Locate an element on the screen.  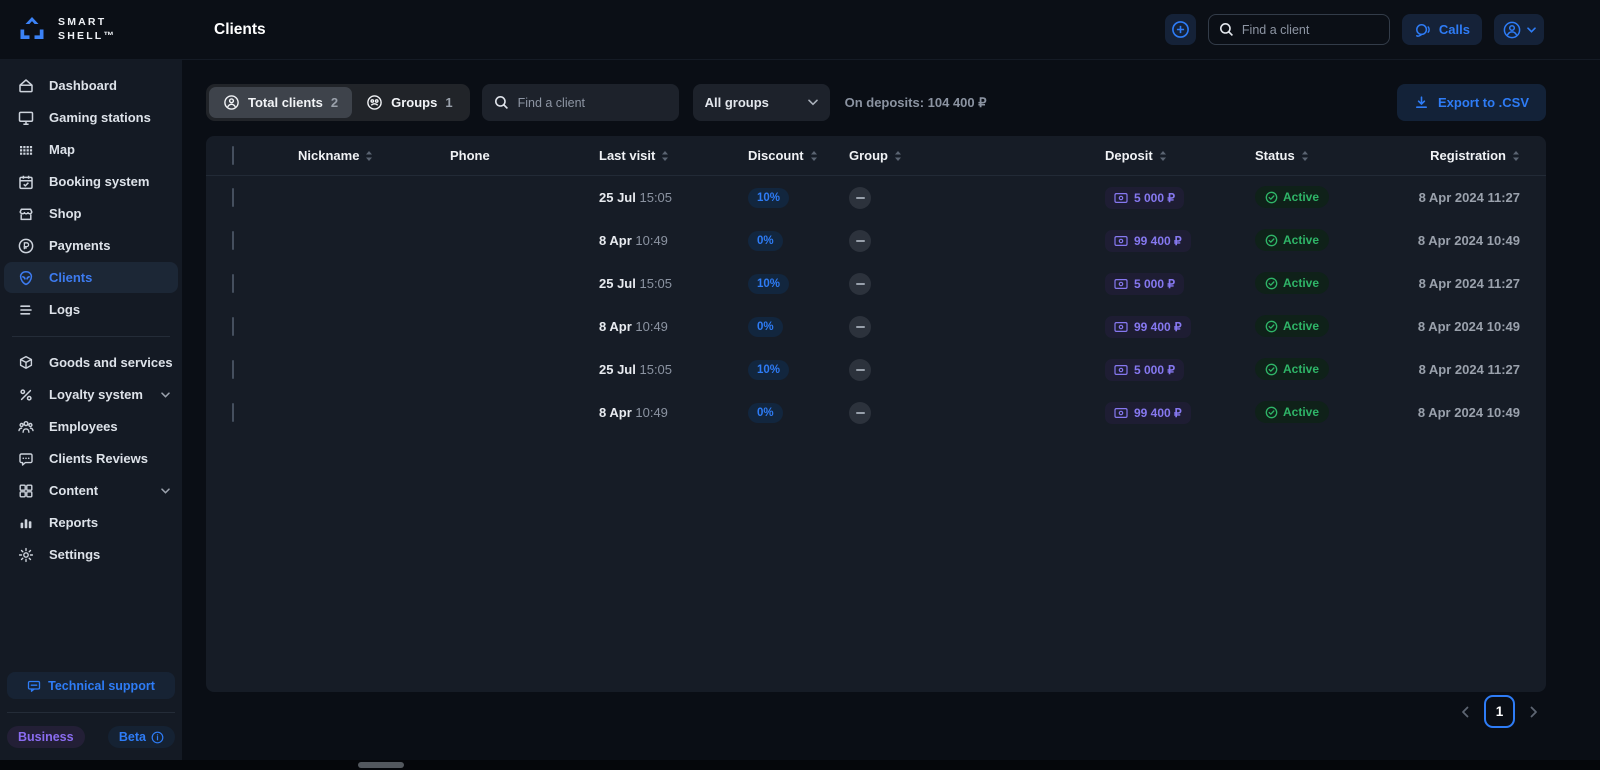
last-visit-cell: 25 Jul 15:05 is located at coordinates (636, 197).